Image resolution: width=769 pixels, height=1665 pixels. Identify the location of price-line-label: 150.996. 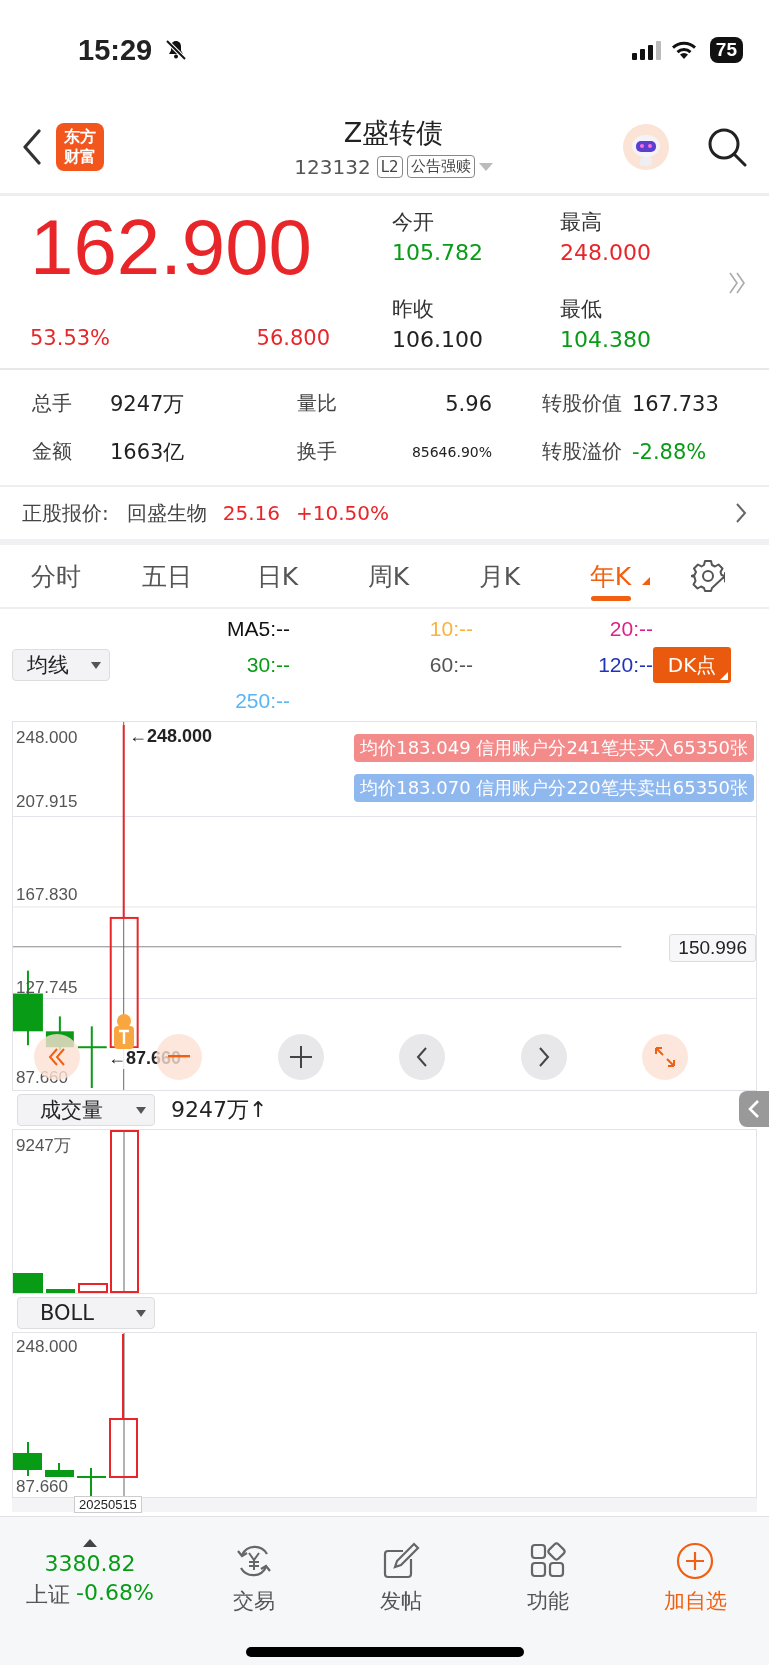
(712, 948).